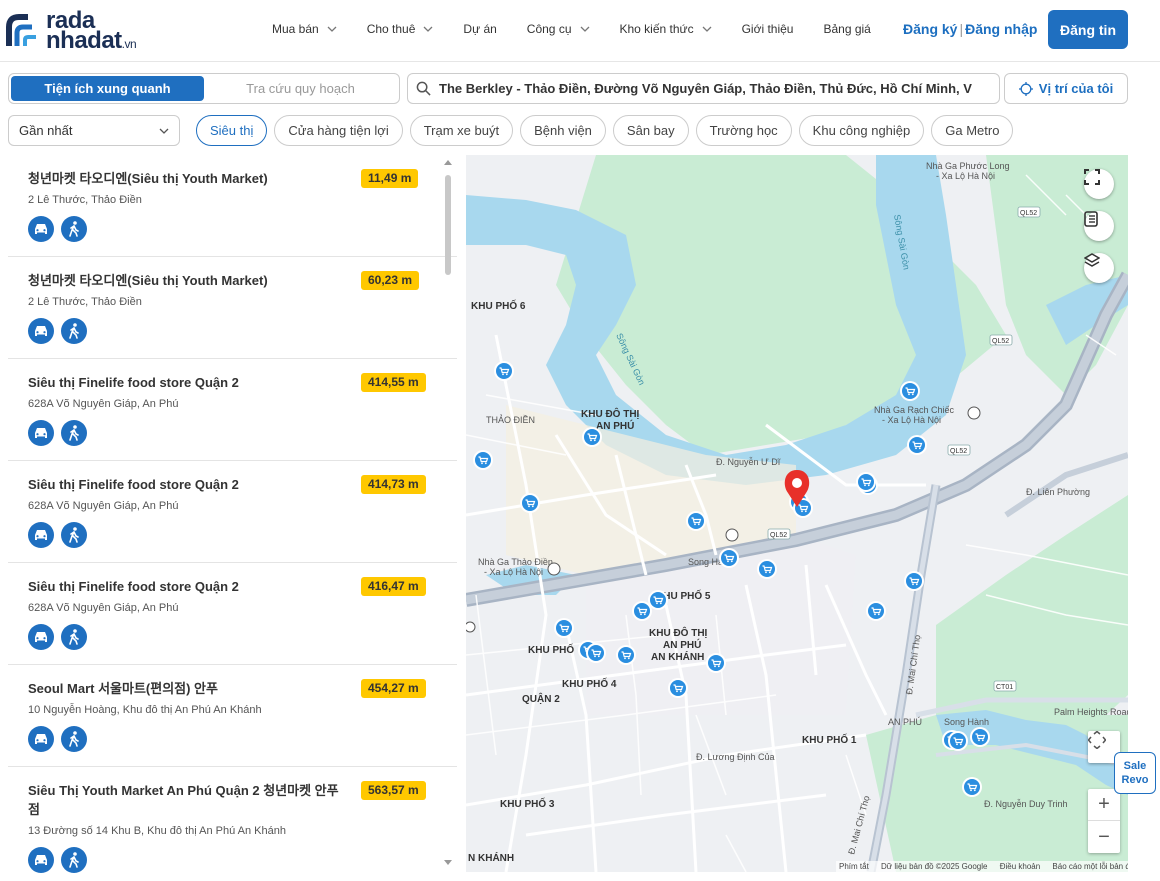 The width and height of the screenshot is (1160, 881). What do you see at coordinates (479, 29) in the screenshot?
I see `nav-projects: Dự án` at bounding box center [479, 29].